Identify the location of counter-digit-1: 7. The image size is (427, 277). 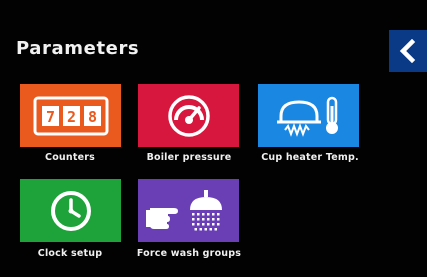
(49, 117).